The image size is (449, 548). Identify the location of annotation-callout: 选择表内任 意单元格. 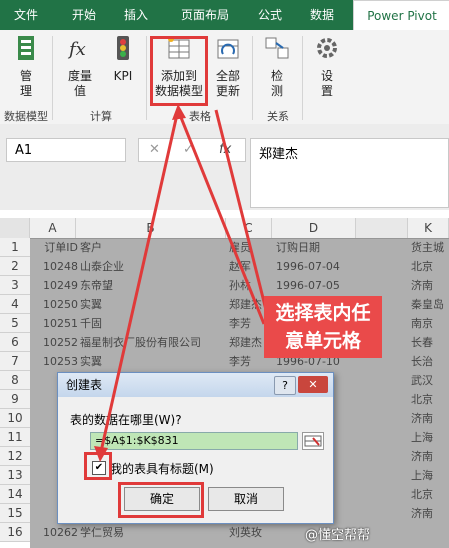
(323, 327).